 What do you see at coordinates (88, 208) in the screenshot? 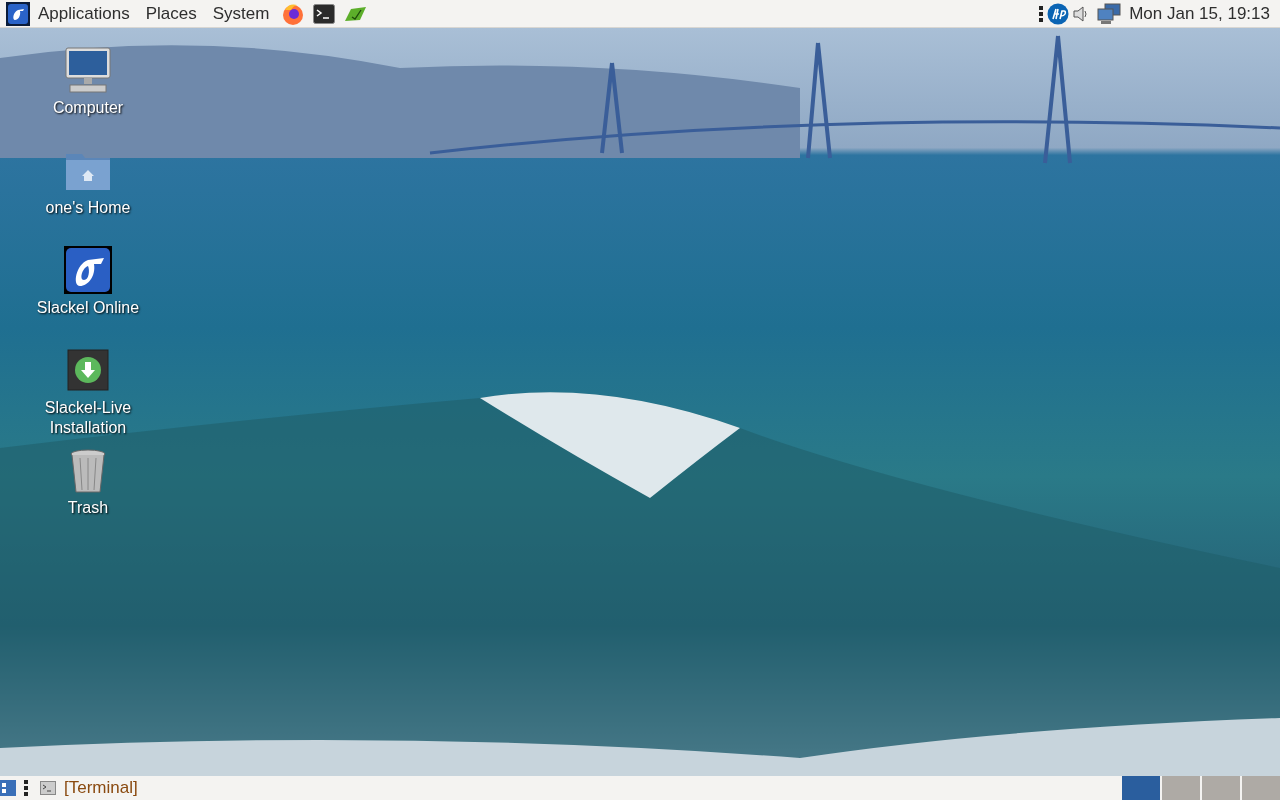
I see `icon-label: one's Home` at bounding box center [88, 208].